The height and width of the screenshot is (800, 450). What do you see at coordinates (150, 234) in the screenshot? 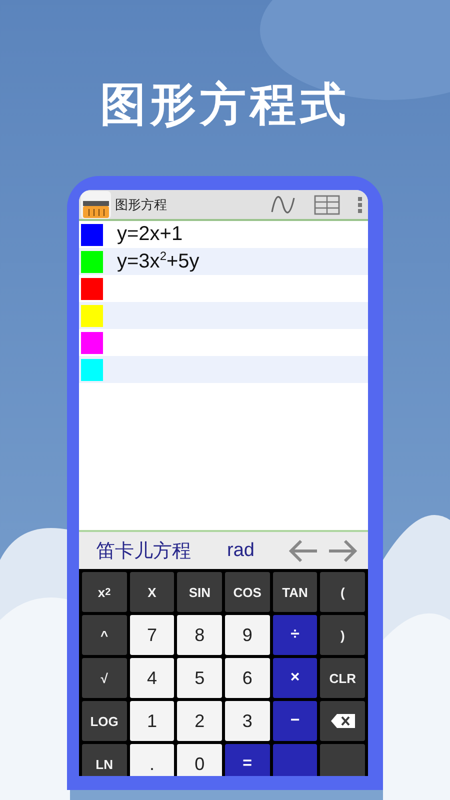
I see `equation-text: y=2x+1` at bounding box center [150, 234].